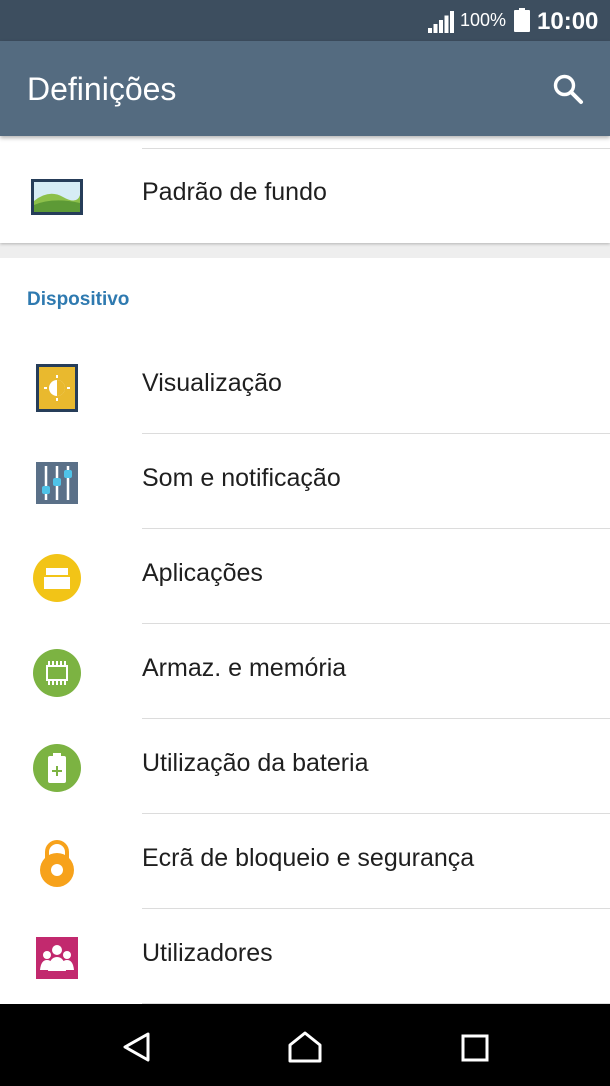  I want to click on clock: 10:00, so click(568, 21).